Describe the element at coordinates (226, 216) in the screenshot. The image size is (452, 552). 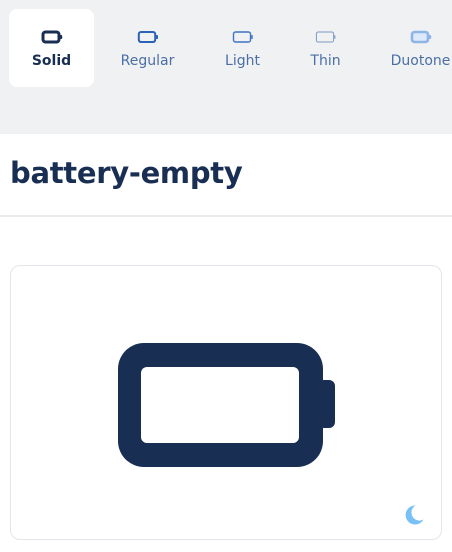
I see `section-divider` at that location.